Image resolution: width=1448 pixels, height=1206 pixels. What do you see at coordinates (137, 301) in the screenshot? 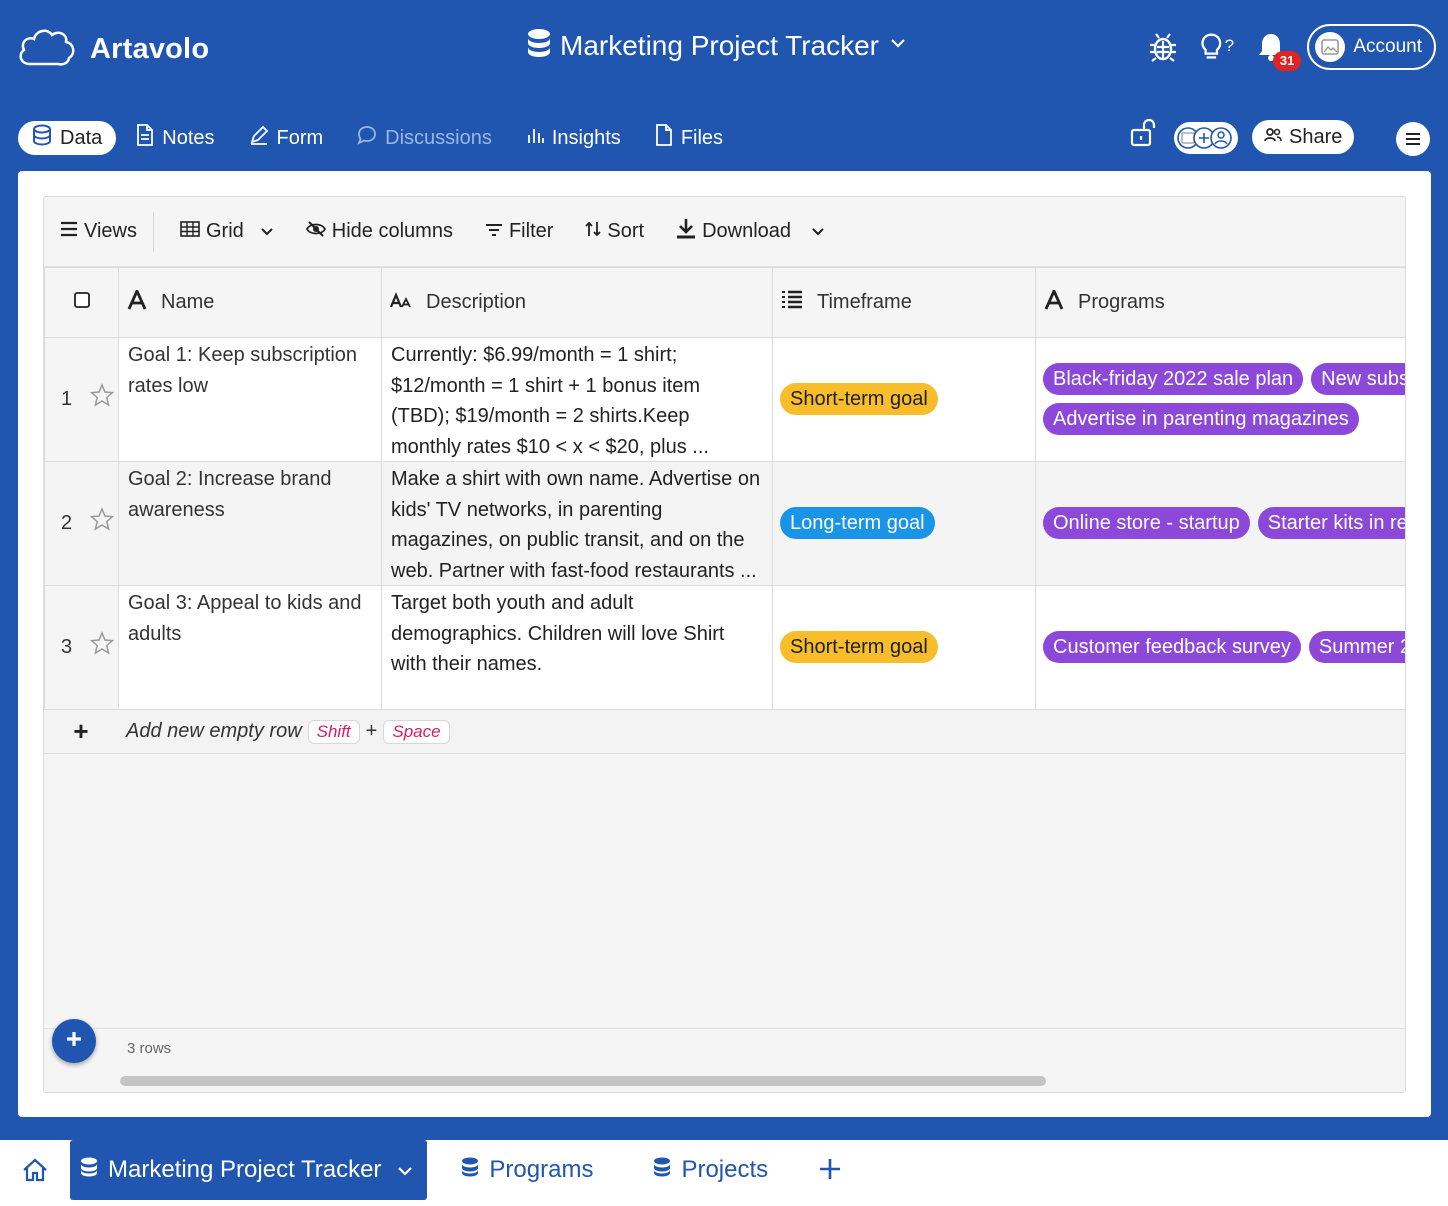
I see `text-field-icon` at bounding box center [137, 301].